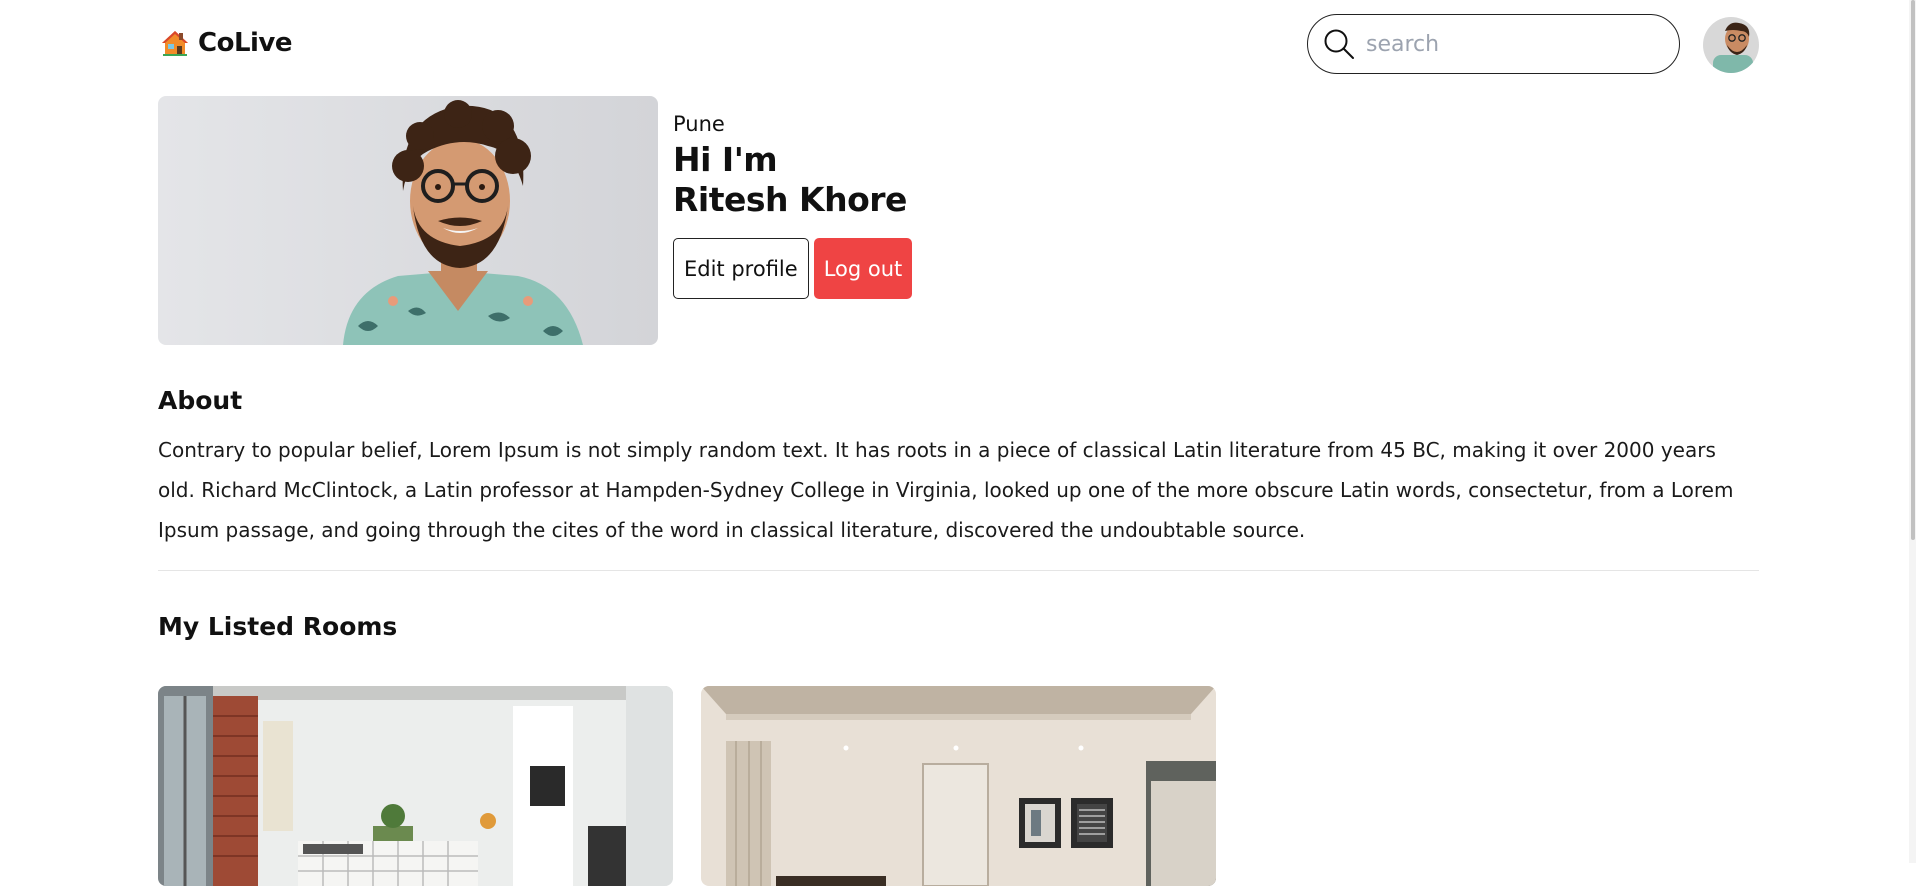 The image size is (1916, 886). Describe the element at coordinates (1511, 44) in the screenshot. I see `search-input` at that location.